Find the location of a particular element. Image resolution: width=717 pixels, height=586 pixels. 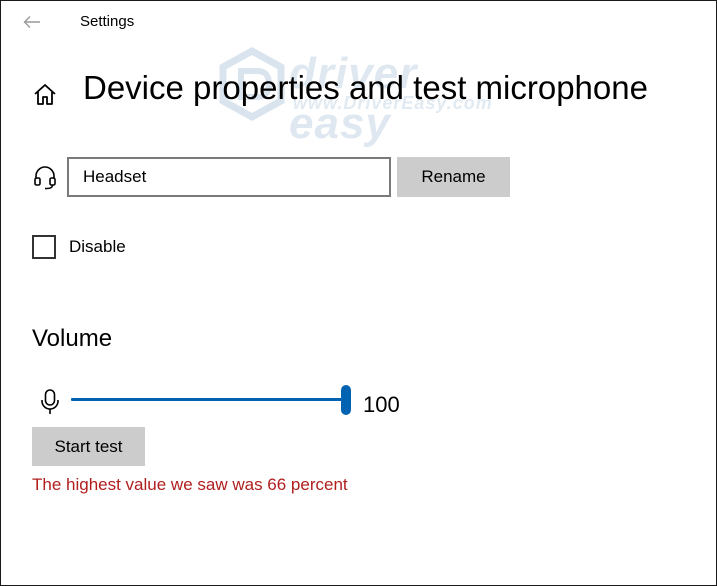

home-icon is located at coordinates (45, 94).